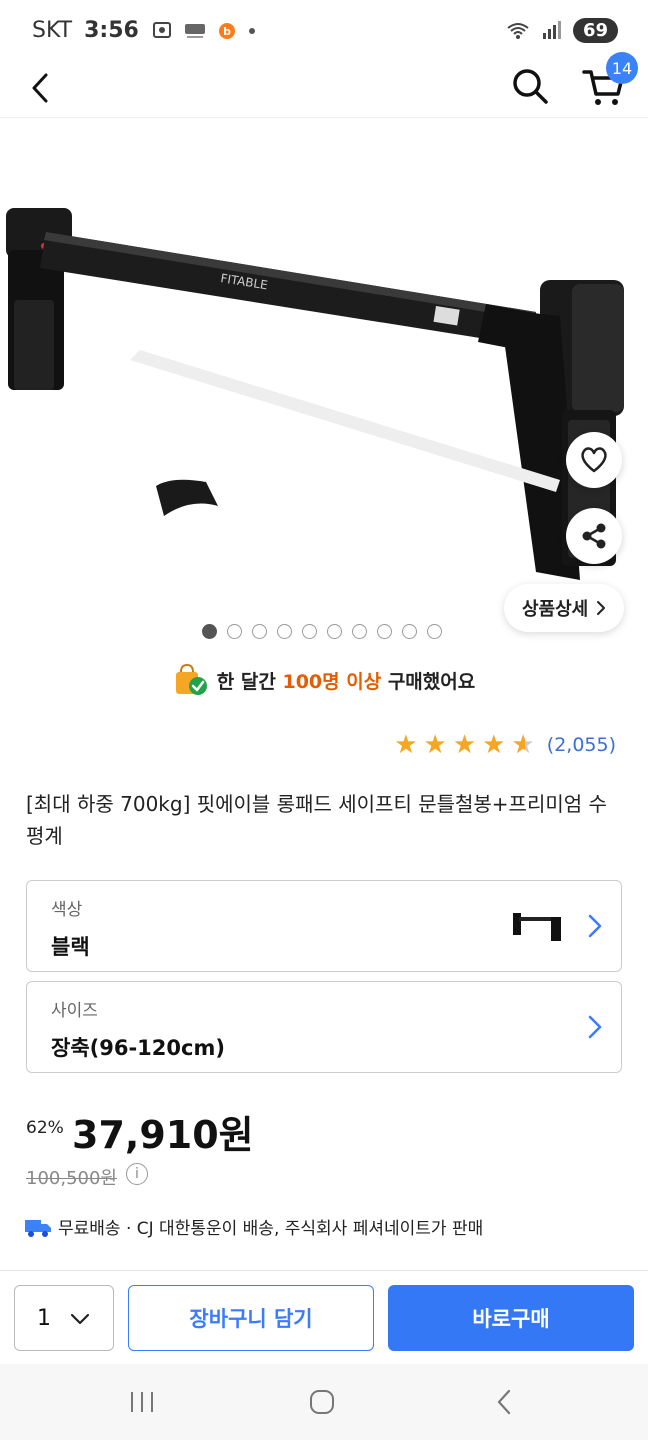 The height and width of the screenshot is (1440, 648). What do you see at coordinates (74, 1011) in the screenshot?
I see `option-size-label: 사이즈` at bounding box center [74, 1011].